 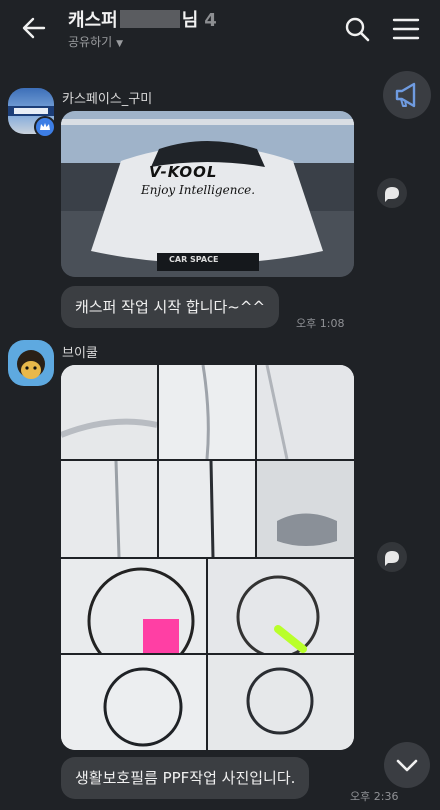 I want to click on back-arrow-icon, so click(x=34, y=28).